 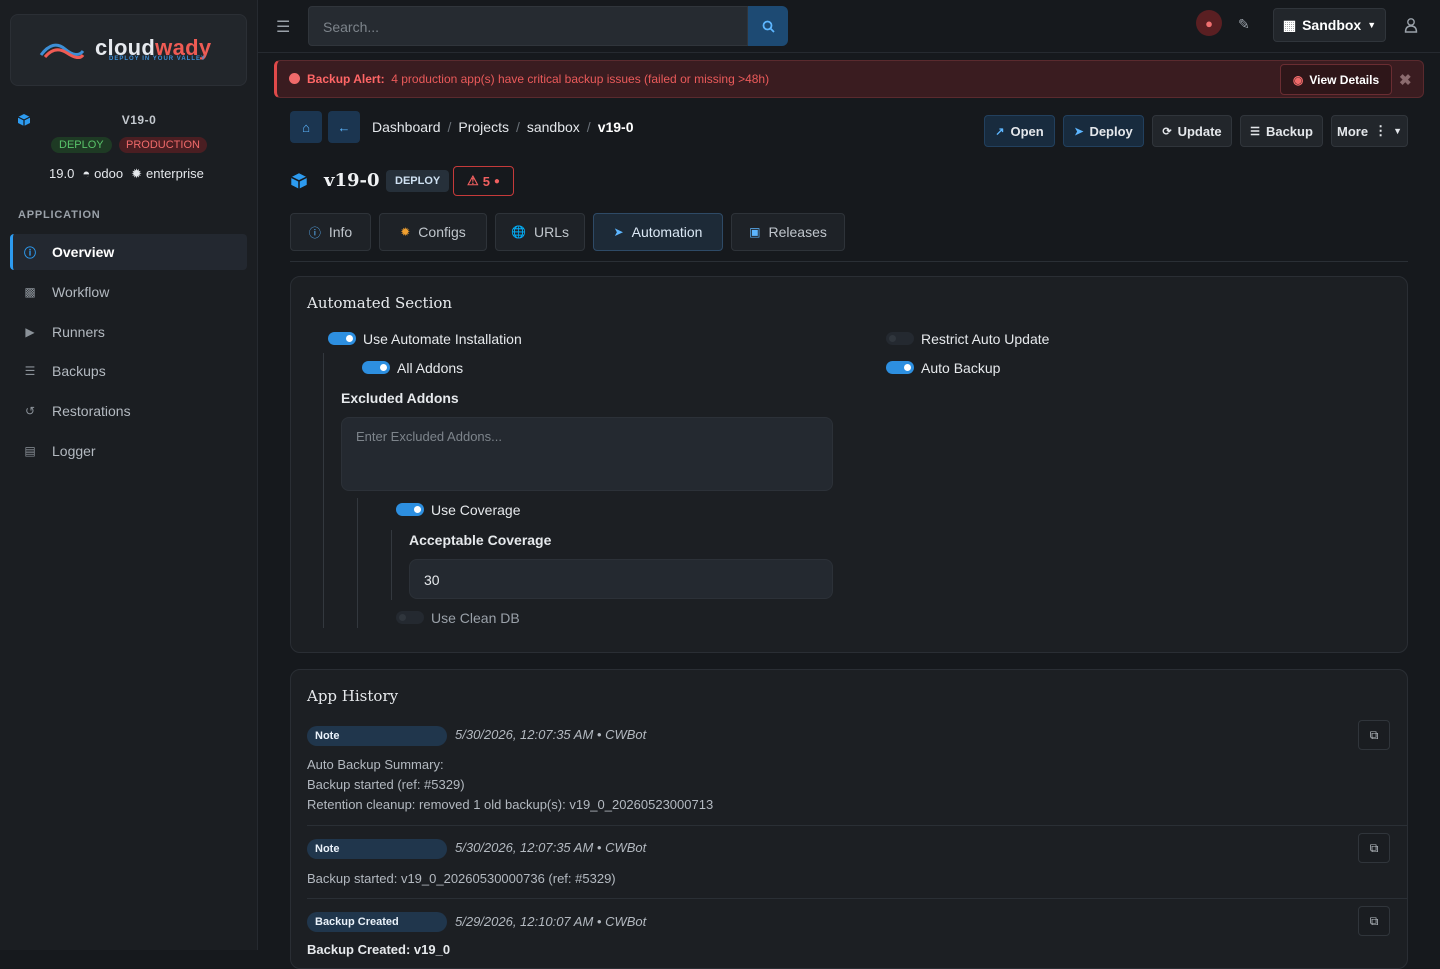 I want to click on environment-switcher: ▦ Sandbox ▼, so click(x=1329, y=25).